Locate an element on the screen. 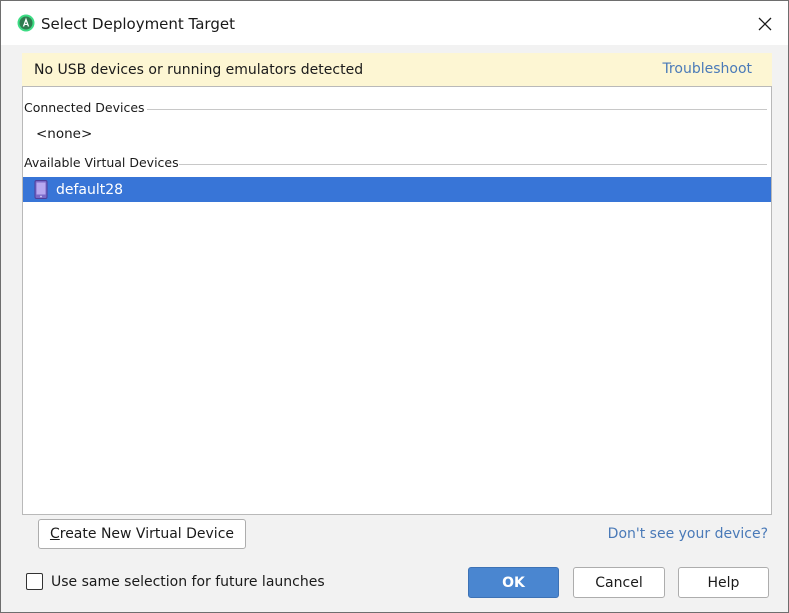  same-selection-checkbox is located at coordinates (34, 581).